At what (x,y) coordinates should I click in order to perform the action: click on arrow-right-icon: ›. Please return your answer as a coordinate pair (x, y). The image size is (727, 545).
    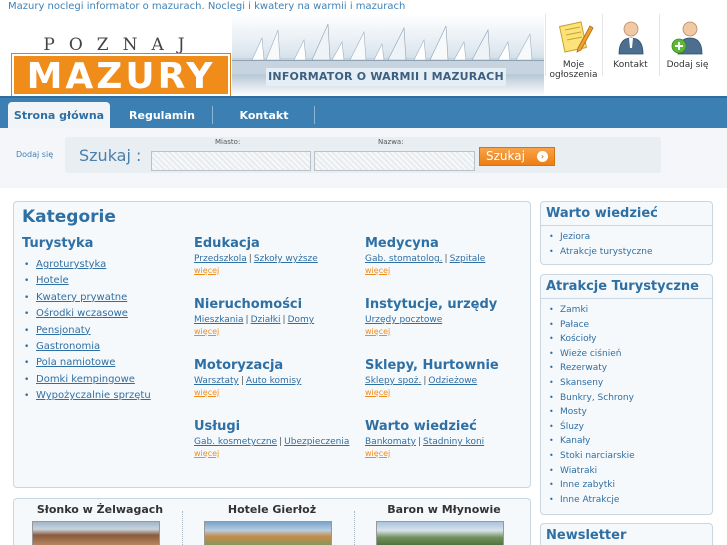
    Looking at the image, I should click on (542, 156).